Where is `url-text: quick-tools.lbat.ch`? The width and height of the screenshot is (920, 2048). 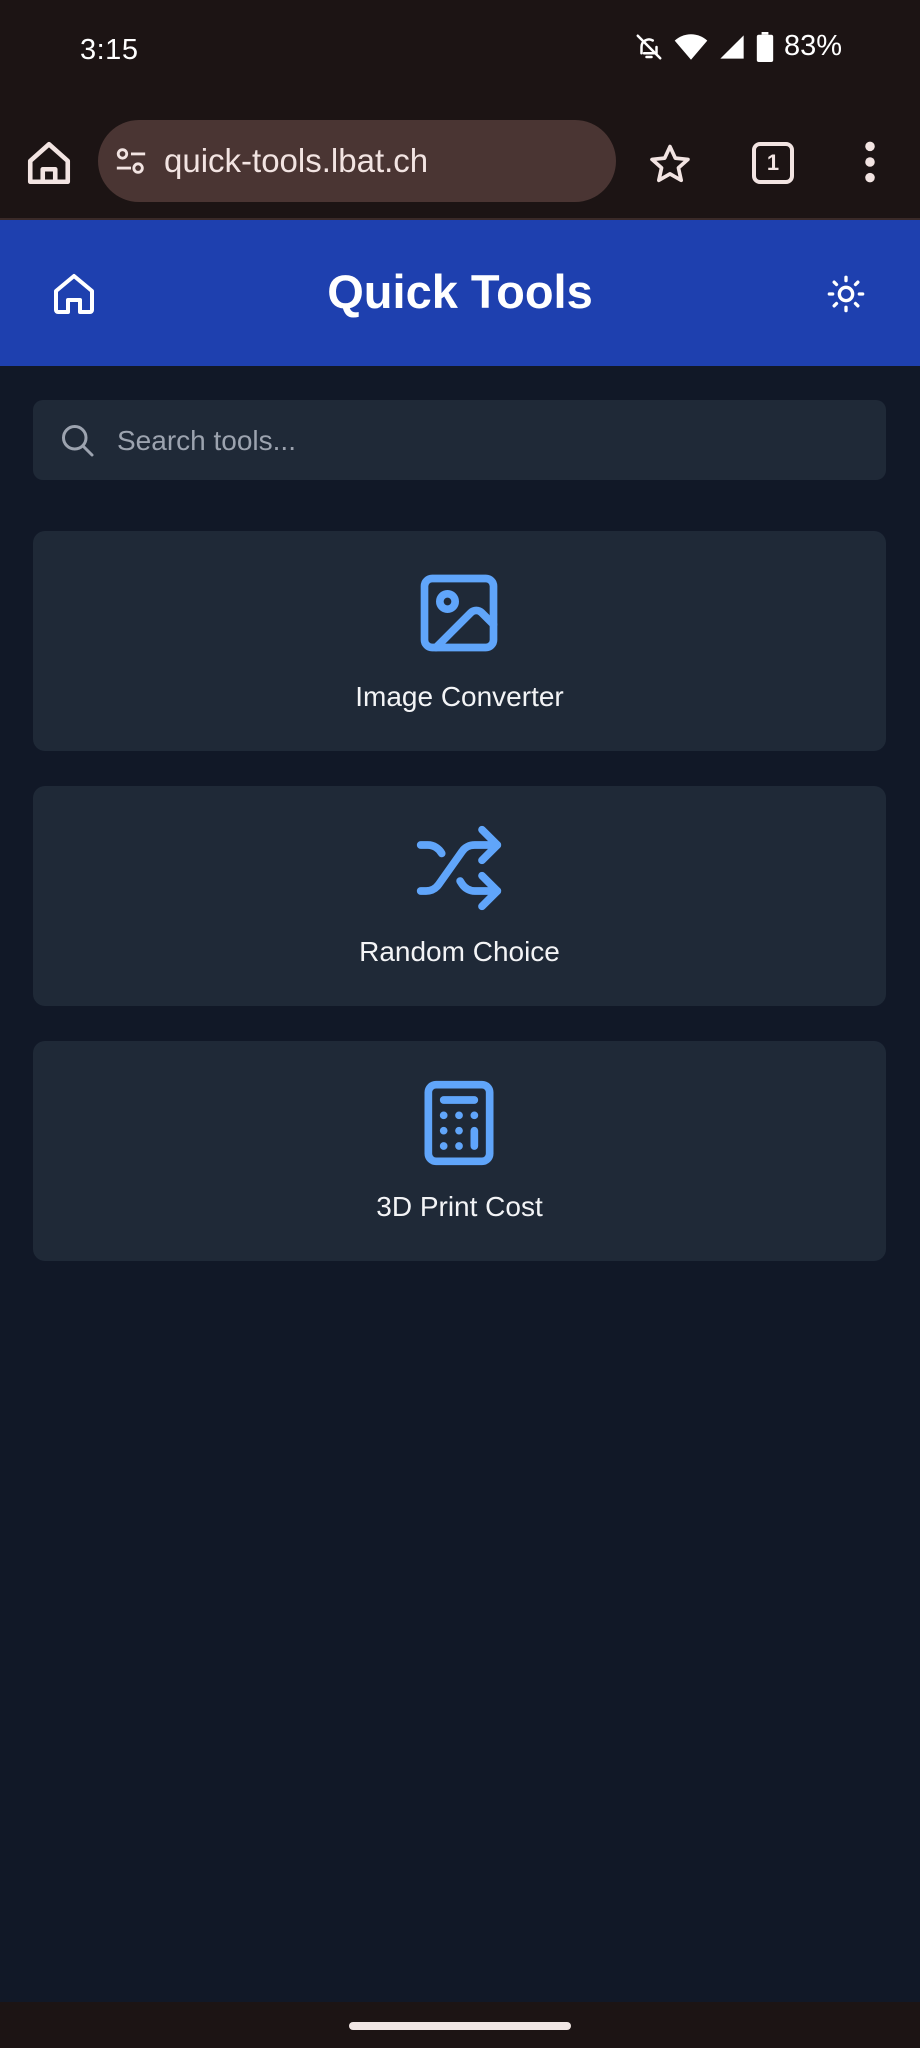 url-text: quick-tools.lbat.ch is located at coordinates (296, 161).